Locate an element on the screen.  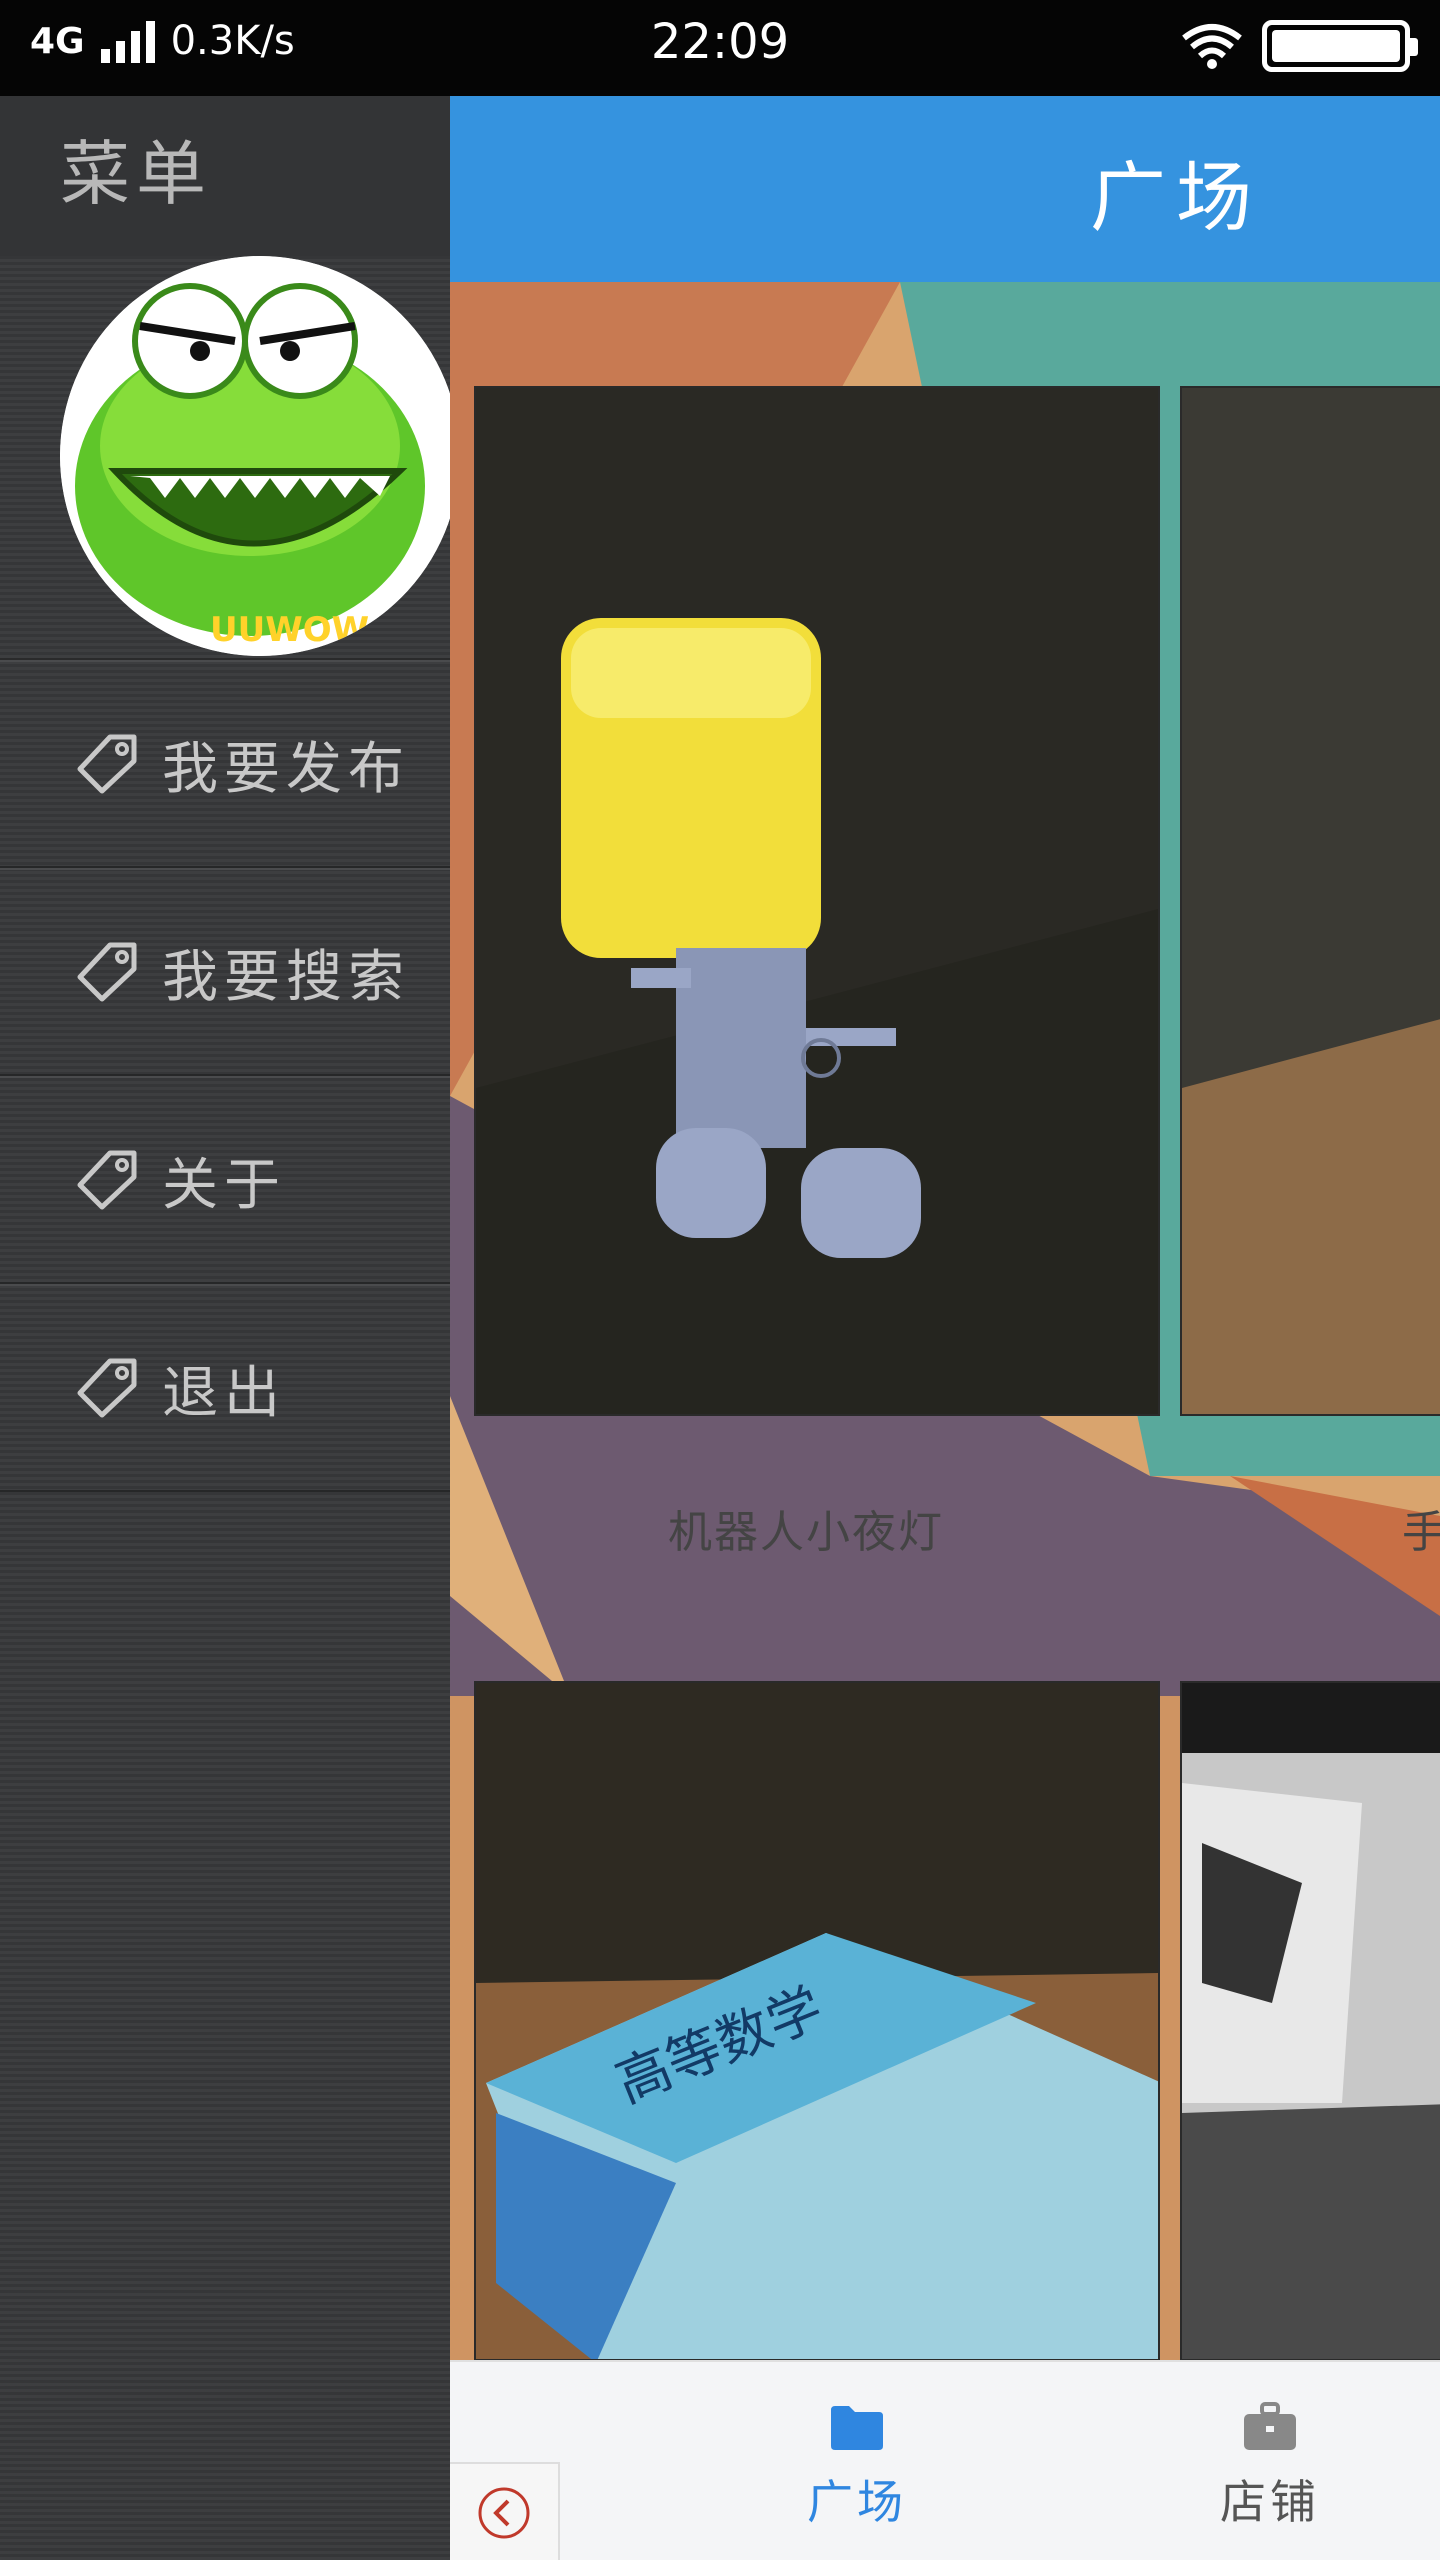
product-name: 机器人小夜灯 is located at coordinates (806, 1532).